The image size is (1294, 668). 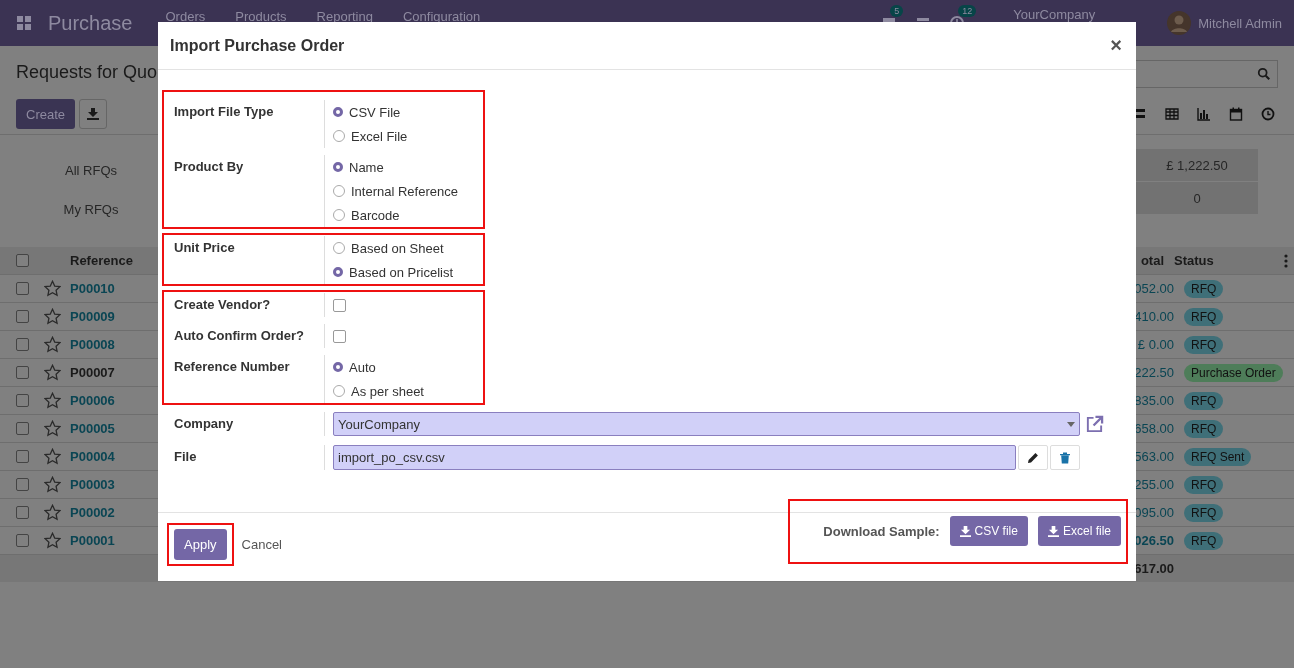 What do you see at coordinates (91, 209) in the screenshot?
I see `filter-link: My RFQs` at bounding box center [91, 209].